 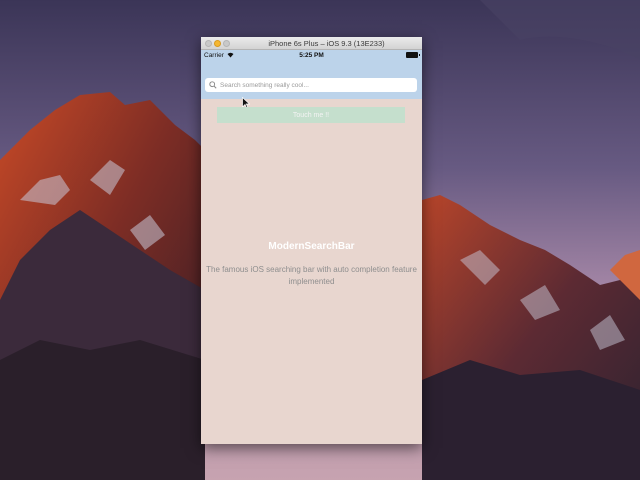 I want to click on status-bar: Carrier 5:25 PM, so click(x=311, y=55).